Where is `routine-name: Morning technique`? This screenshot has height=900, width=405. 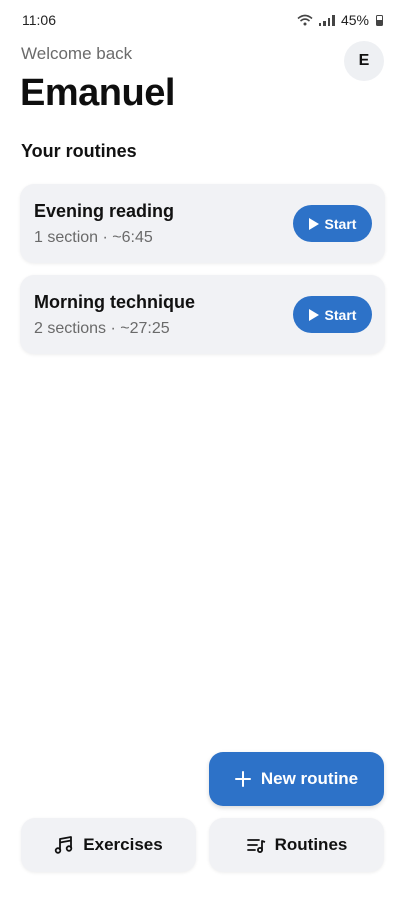
routine-name: Morning technique is located at coordinates (114, 301).